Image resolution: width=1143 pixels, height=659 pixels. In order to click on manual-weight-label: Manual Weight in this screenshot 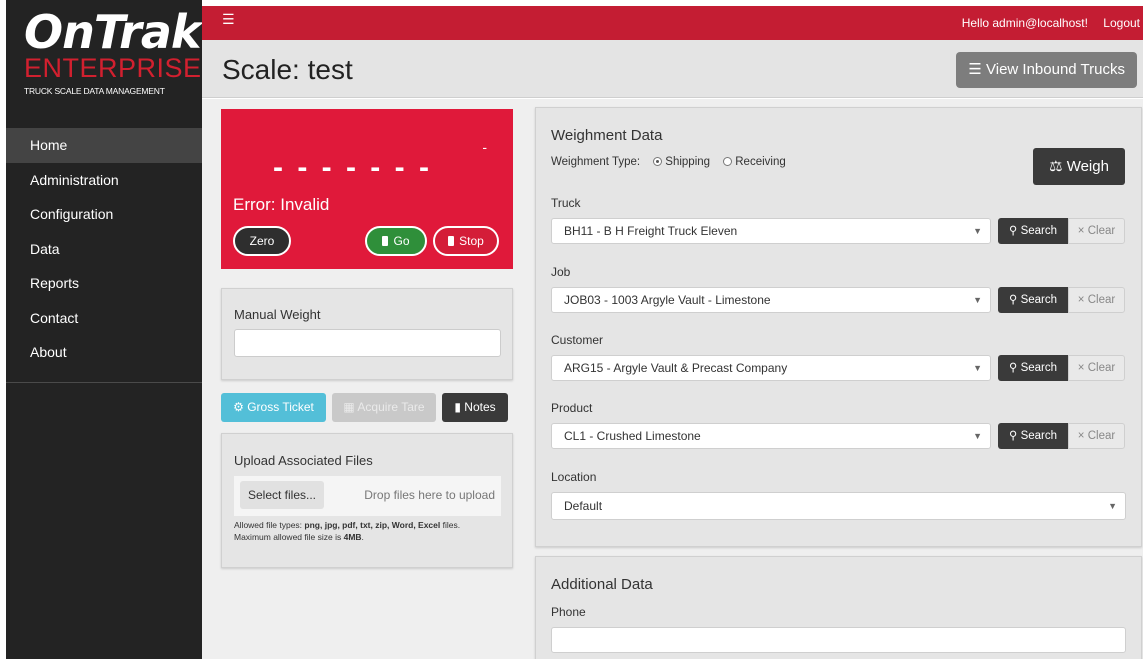, I will do `click(277, 314)`.